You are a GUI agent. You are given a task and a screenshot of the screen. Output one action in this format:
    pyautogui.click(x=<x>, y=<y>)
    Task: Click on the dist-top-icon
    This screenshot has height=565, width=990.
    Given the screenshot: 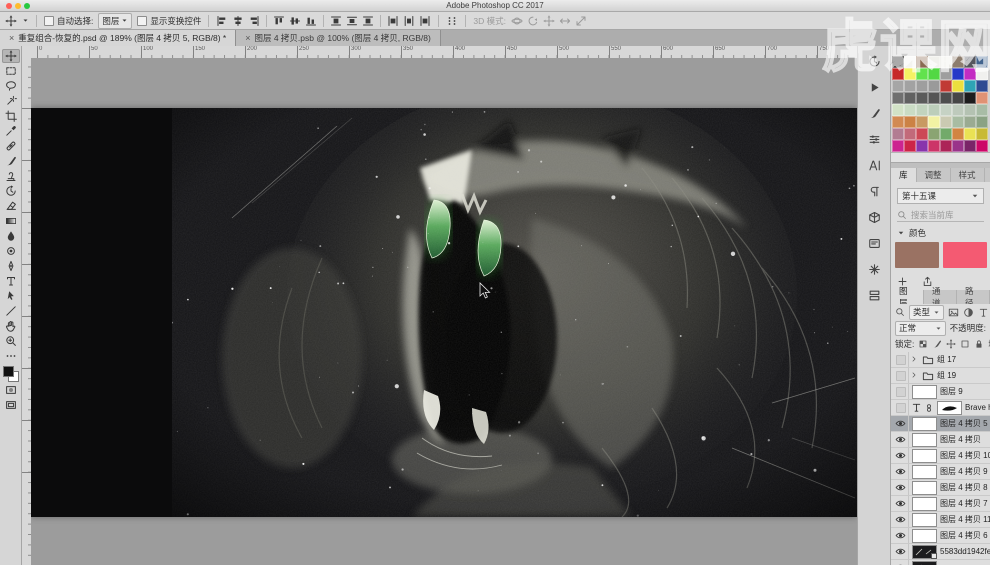 What is the action you would take?
    pyautogui.click(x=336, y=21)
    